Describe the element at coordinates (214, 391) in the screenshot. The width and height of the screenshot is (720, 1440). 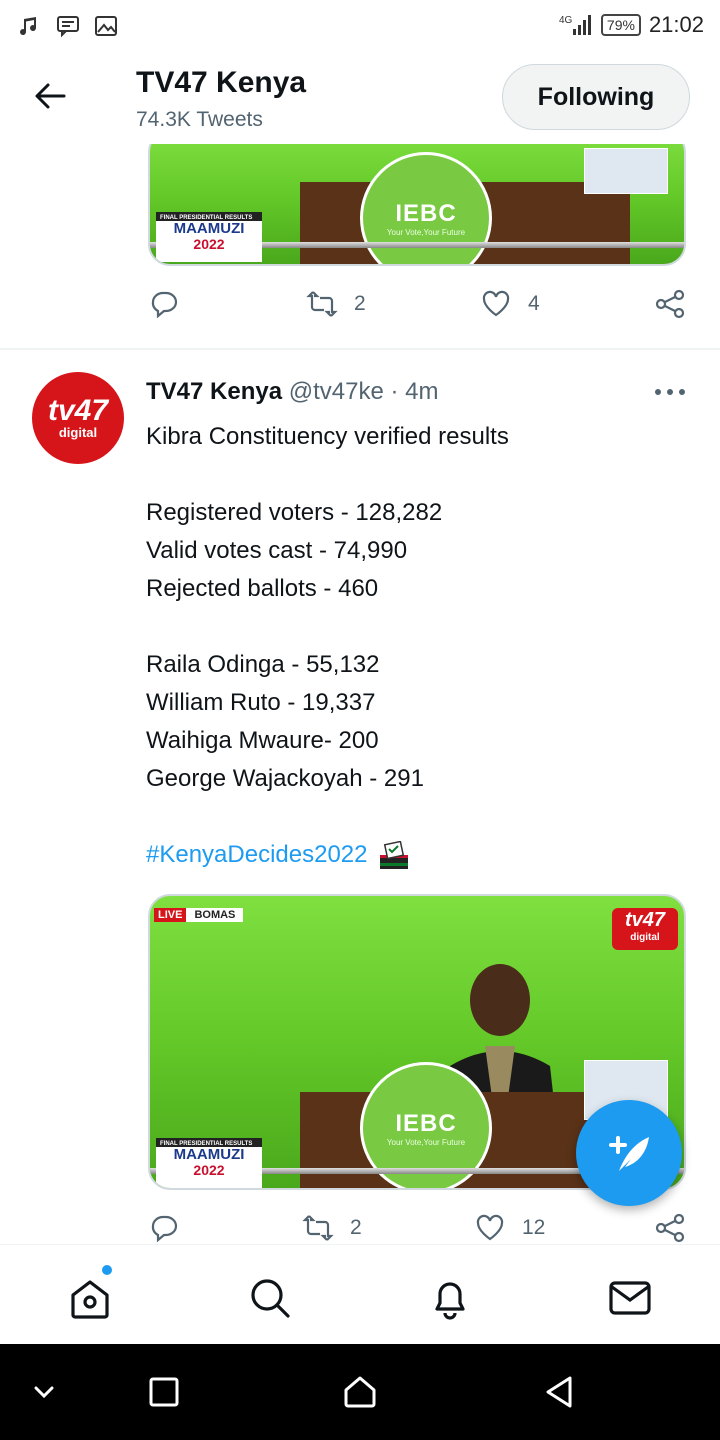
I see `author-name: TV47 Kenya` at that location.